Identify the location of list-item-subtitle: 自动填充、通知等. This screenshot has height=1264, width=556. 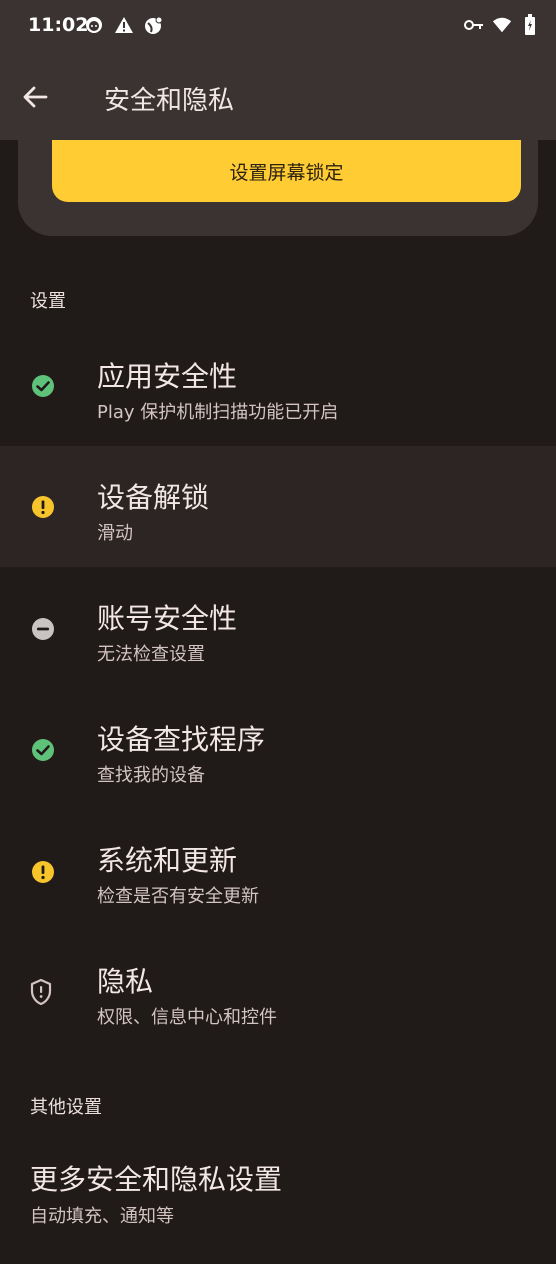
(102, 1216).